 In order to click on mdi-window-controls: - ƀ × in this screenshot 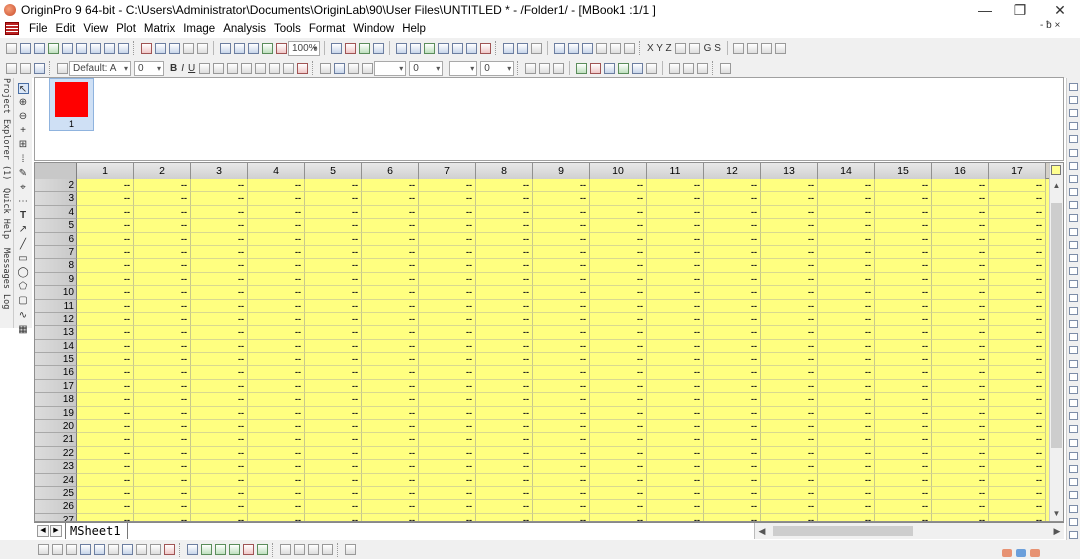, I will do `click(1050, 25)`.